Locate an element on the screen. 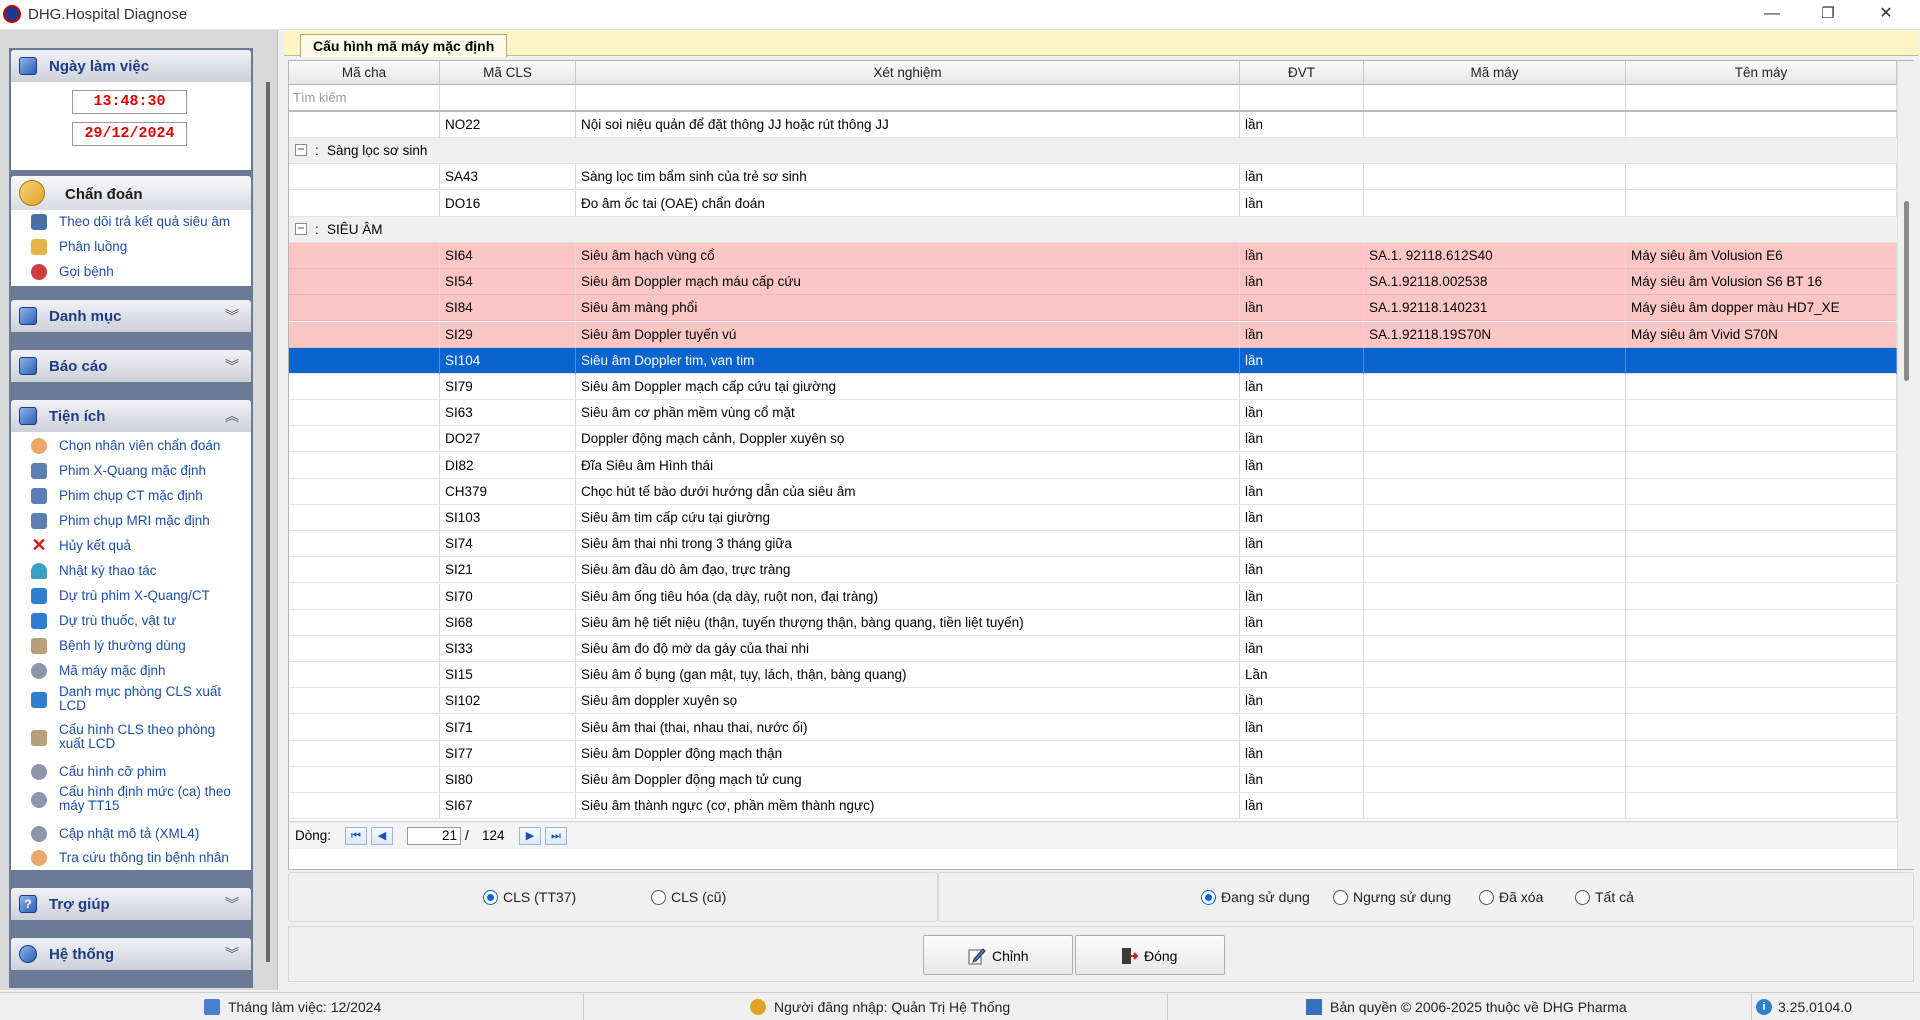  prev-page-button: ◀ is located at coordinates (382, 836).